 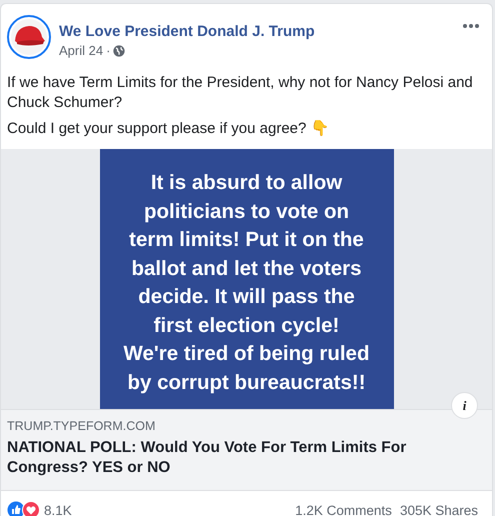 What do you see at coordinates (464, 405) in the screenshot?
I see `info-button: i` at bounding box center [464, 405].